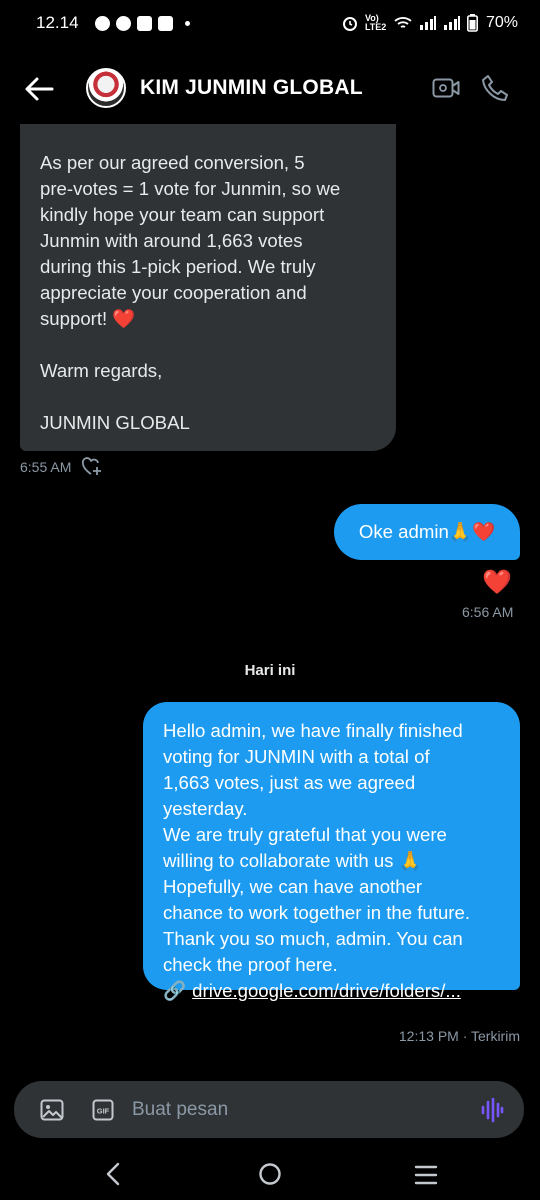 This screenshot has height=1200, width=540. I want to click on message-line: Hello admin, we have finally finished, so click(313, 730).